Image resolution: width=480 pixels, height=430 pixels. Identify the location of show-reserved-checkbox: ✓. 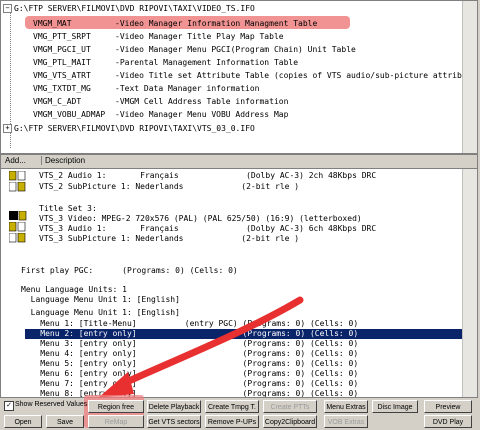
(9, 406).